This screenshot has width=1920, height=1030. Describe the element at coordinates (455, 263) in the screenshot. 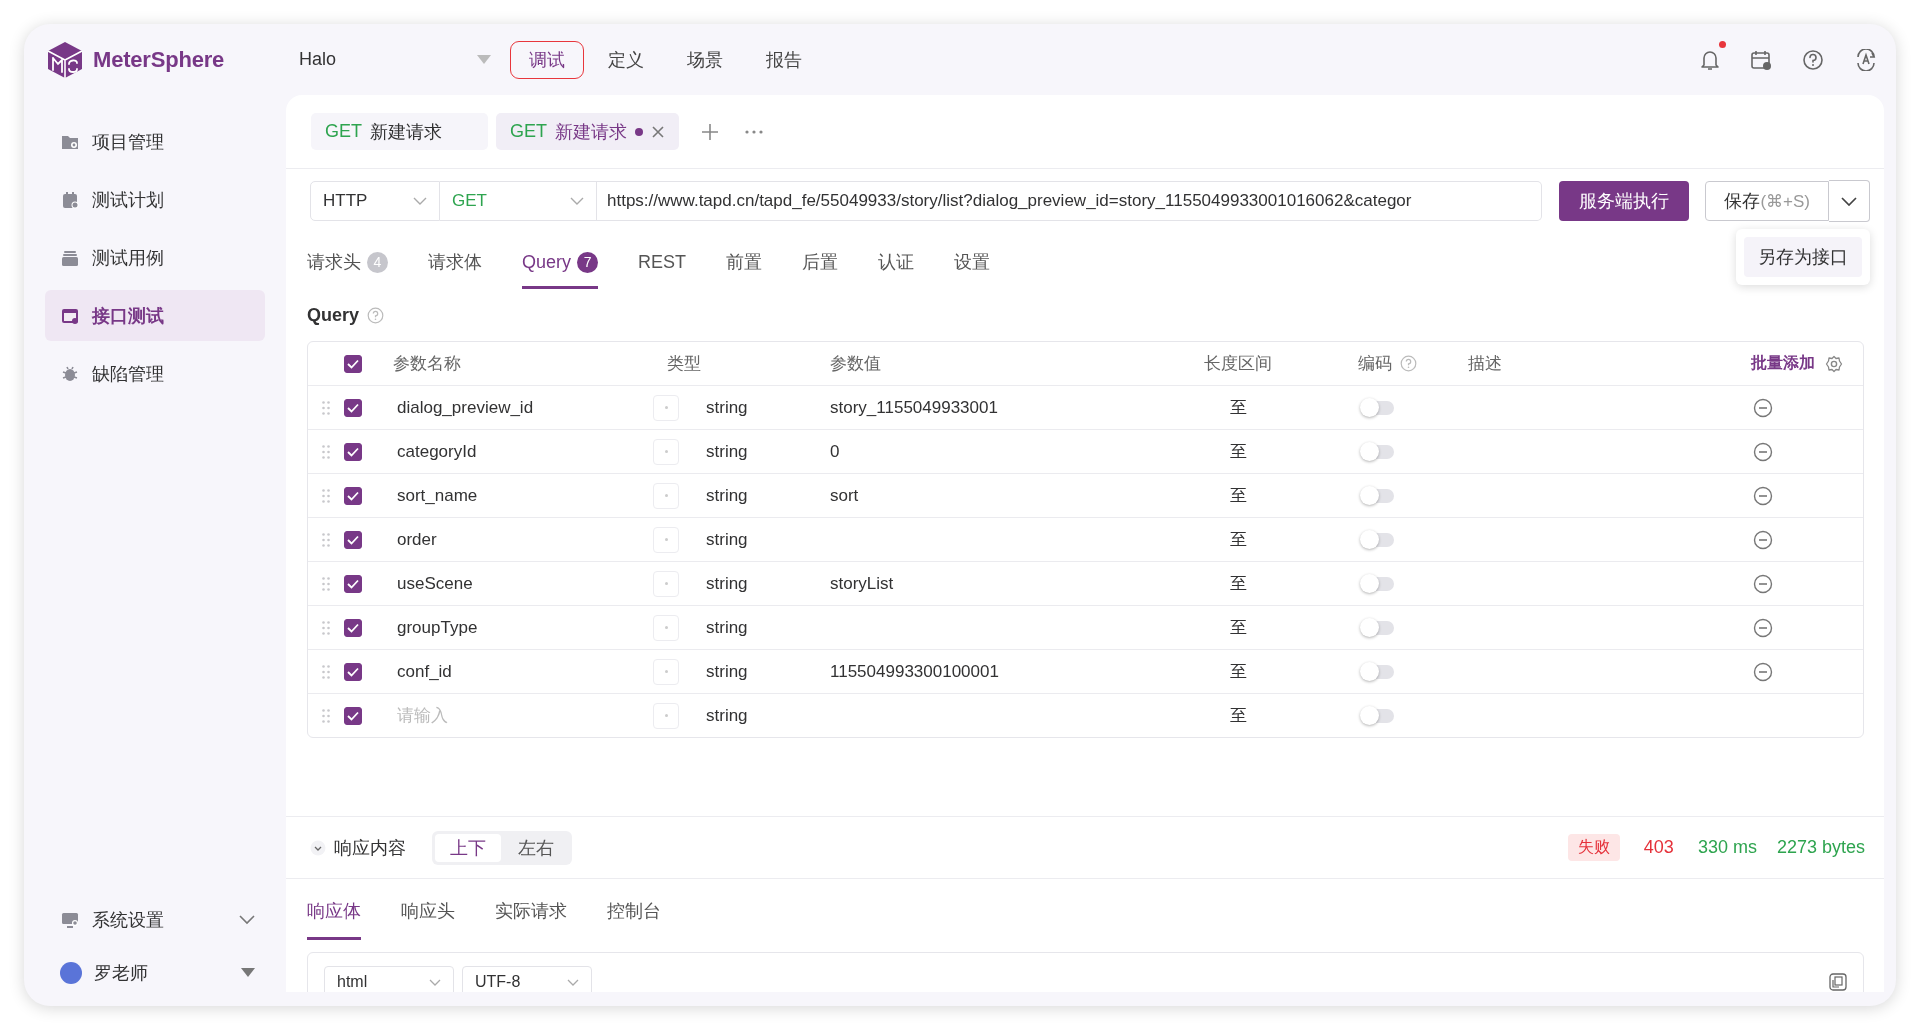

I see `tab: 请求体` at that location.